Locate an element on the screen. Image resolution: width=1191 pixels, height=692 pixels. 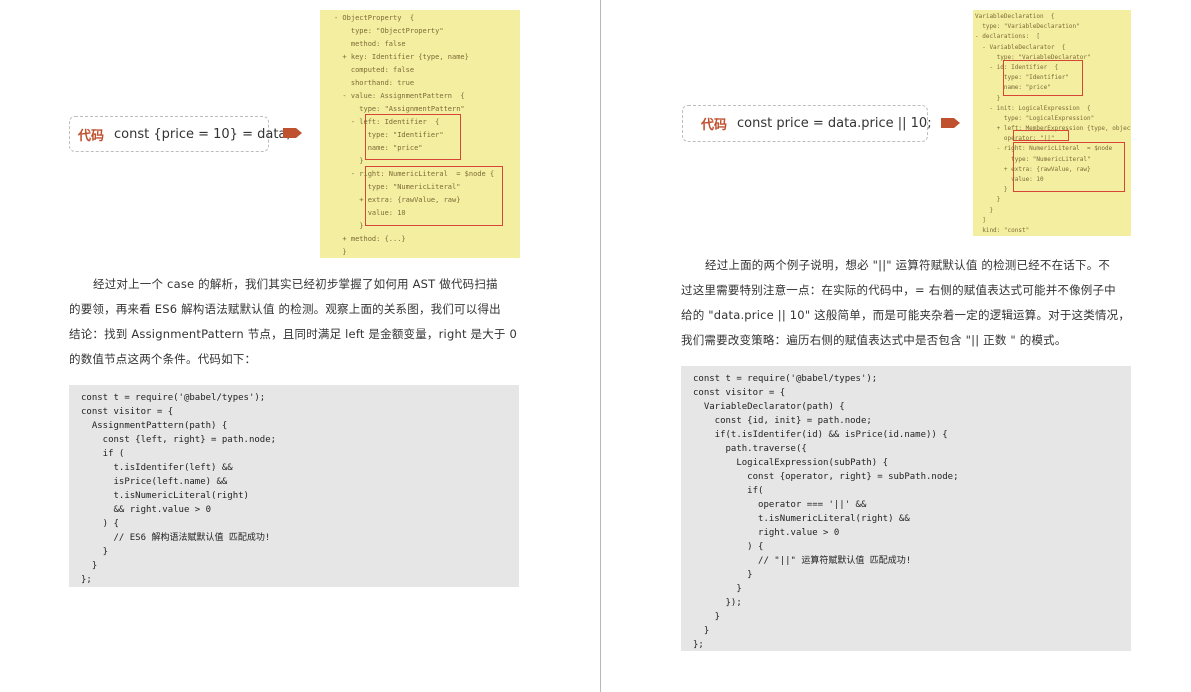
paragraph-line: 经过对上一个 case 的解析，我们其实已经初步掌握了如何用 AST 做代码扫描 is located at coordinates (295, 284).